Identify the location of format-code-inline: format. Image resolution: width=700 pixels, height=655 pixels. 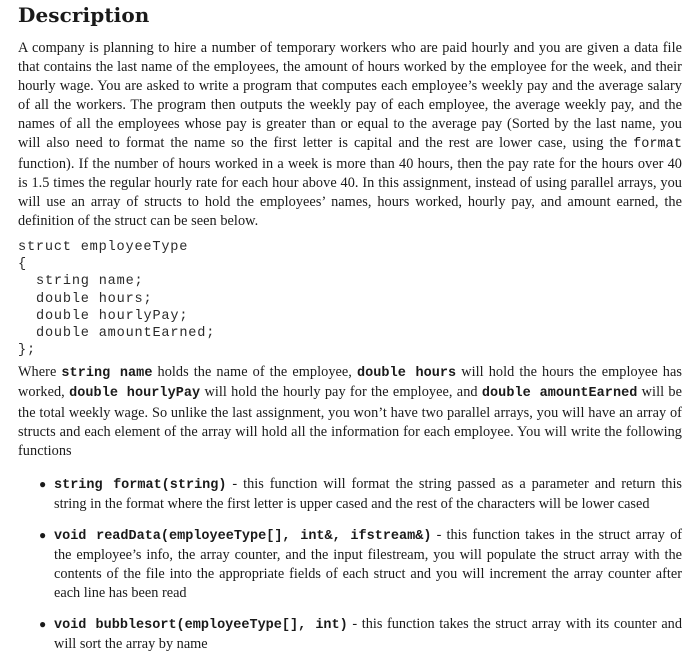
(657, 145).